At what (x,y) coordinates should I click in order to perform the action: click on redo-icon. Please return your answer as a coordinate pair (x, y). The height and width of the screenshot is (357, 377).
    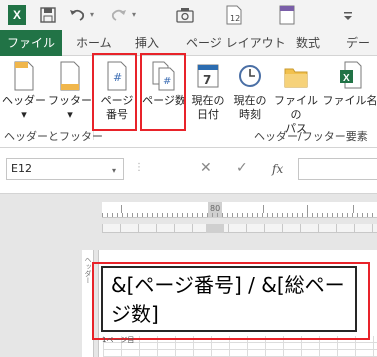
    Looking at the image, I should click on (119, 15).